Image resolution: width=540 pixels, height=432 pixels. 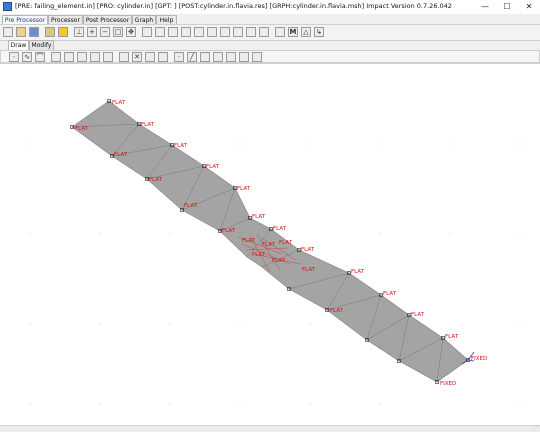 What do you see at coordinates (160, 32) in the screenshot?
I see `view-back-icon` at bounding box center [160, 32].